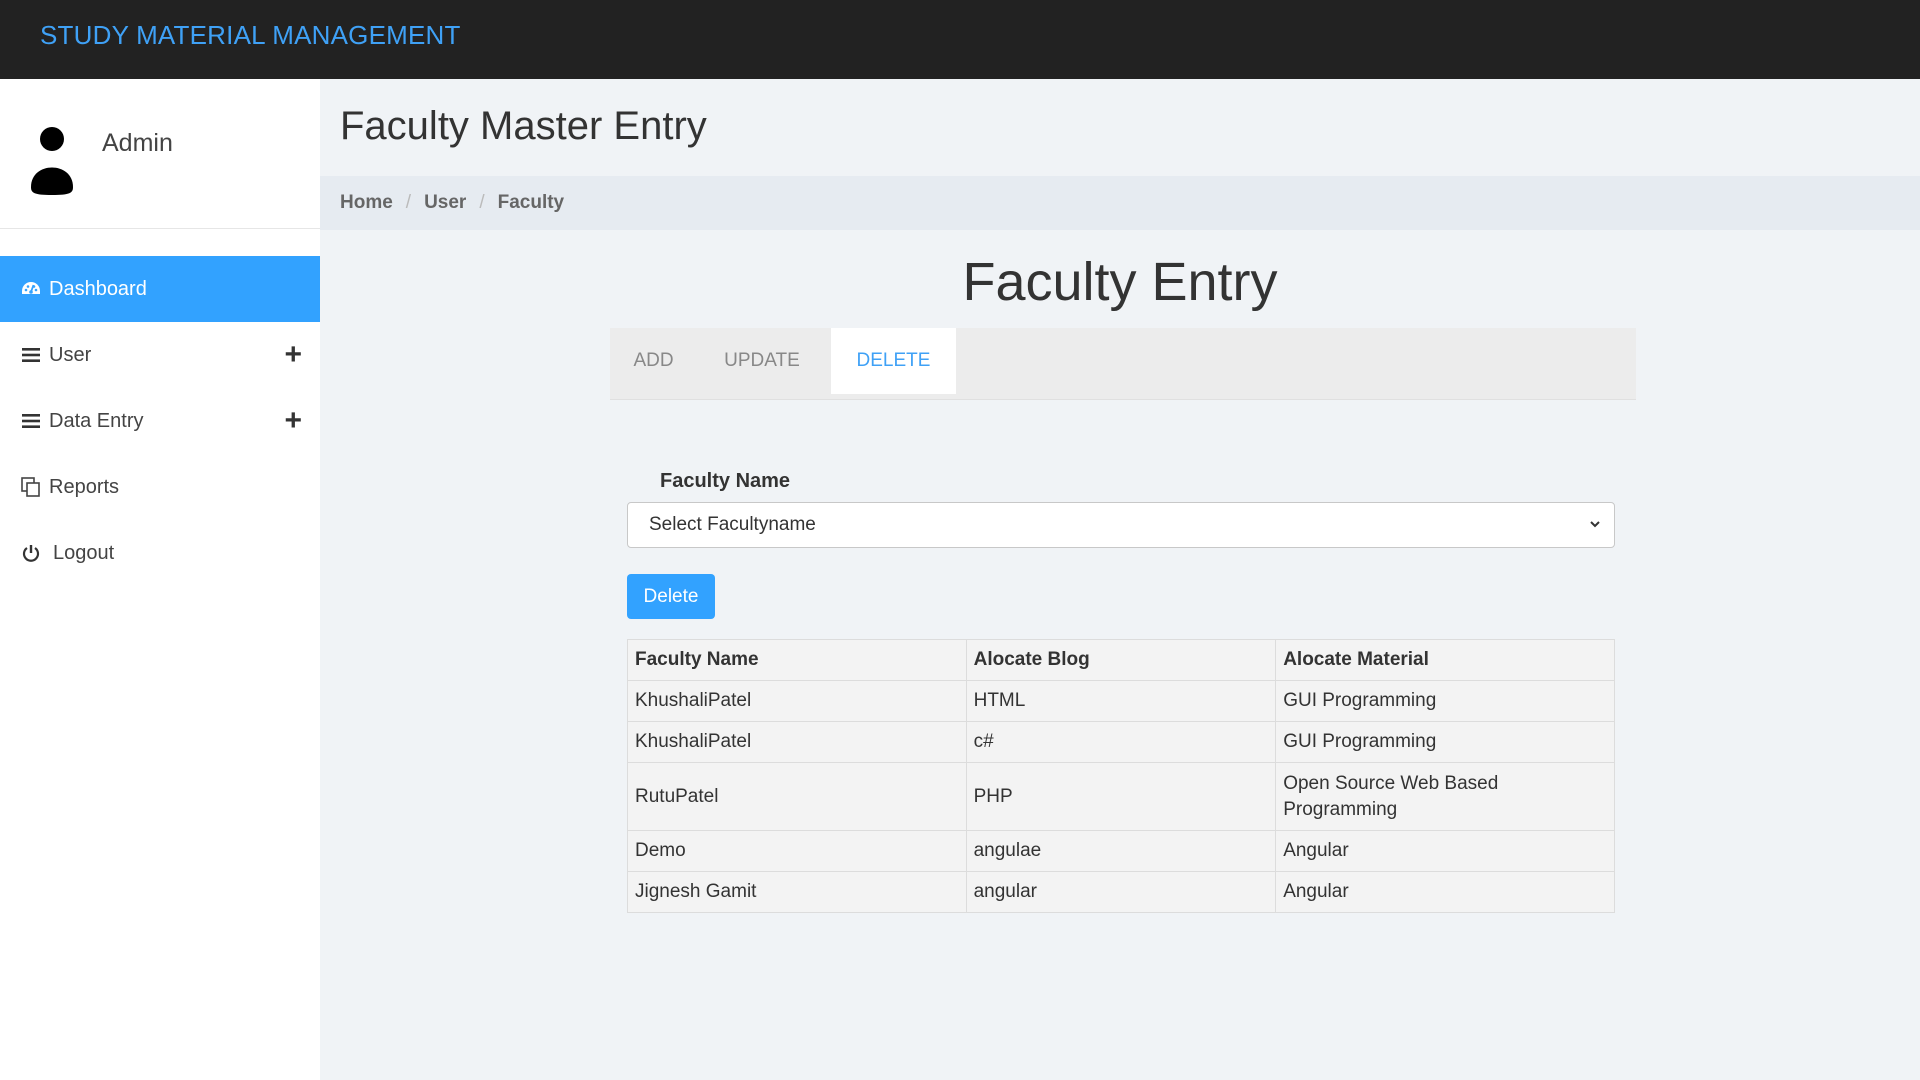 This screenshot has height=1080, width=1920. Describe the element at coordinates (797, 660) in the screenshot. I see `column-header: Faculty Name` at that location.